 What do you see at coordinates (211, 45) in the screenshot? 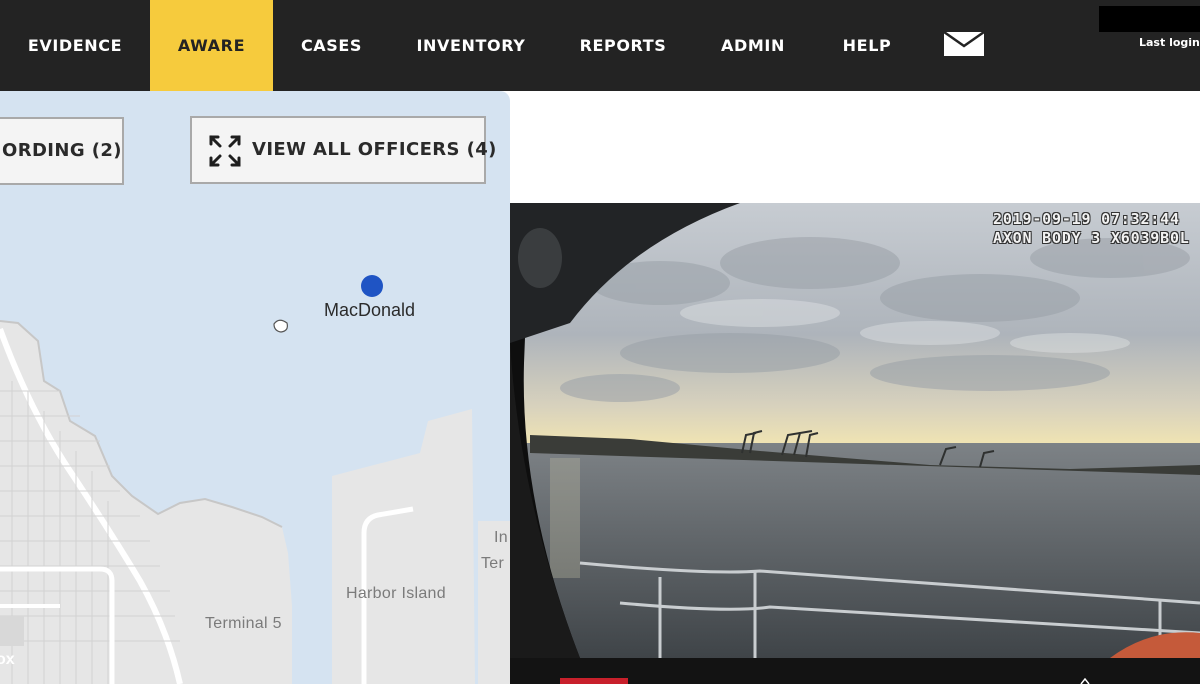
I see `nav-aware: AWARE` at bounding box center [211, 45].